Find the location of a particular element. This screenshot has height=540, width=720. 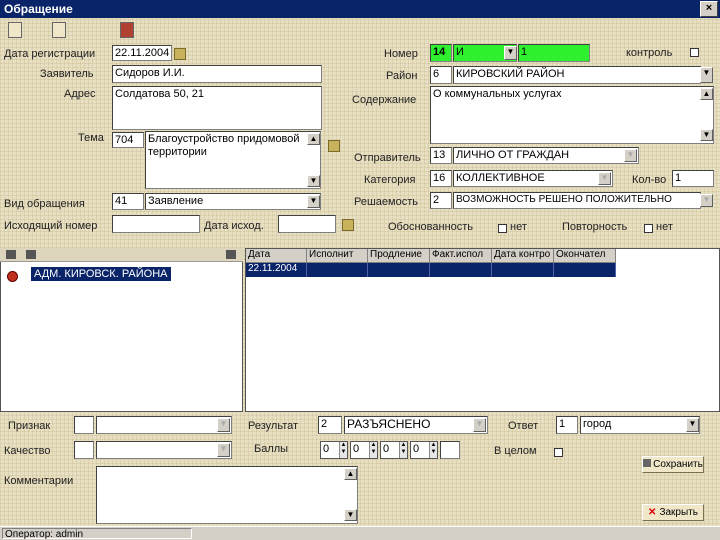

decision-code-field: 2 is located at coordinates (441, 200).